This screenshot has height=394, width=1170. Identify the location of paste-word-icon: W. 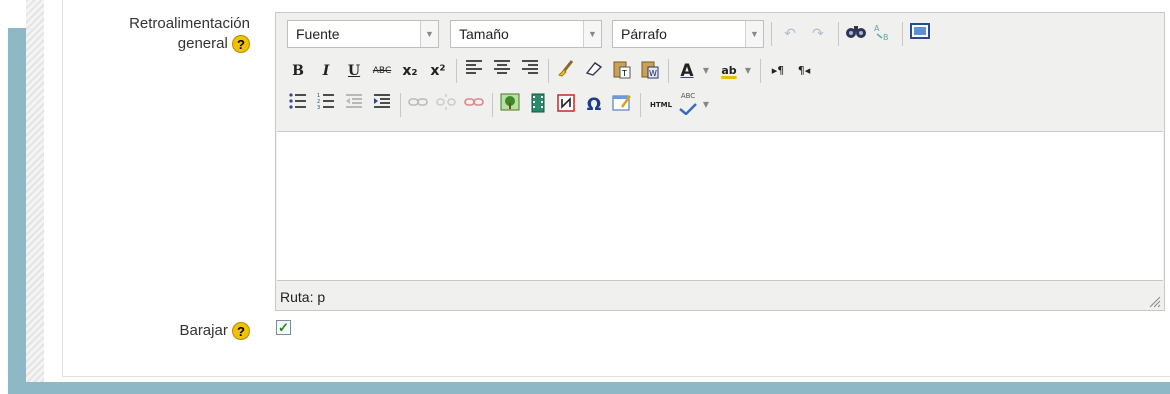
(650, 71).